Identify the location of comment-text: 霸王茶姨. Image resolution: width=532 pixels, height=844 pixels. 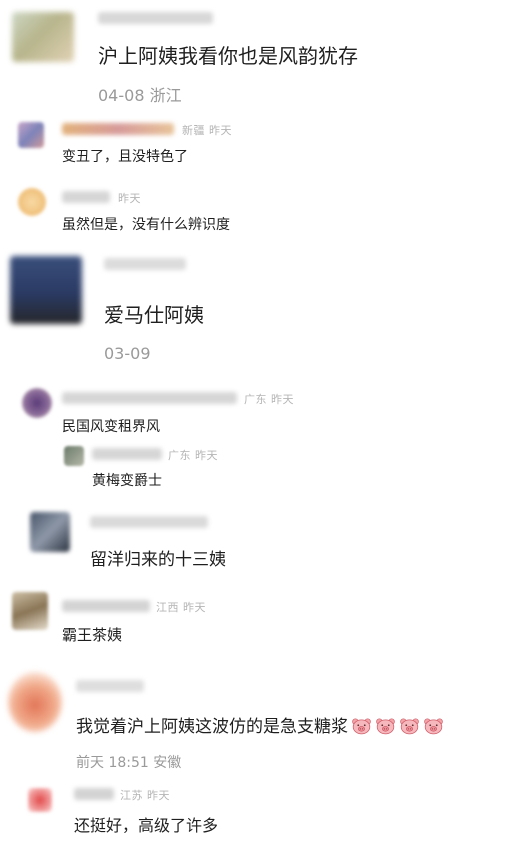
(92, 635).